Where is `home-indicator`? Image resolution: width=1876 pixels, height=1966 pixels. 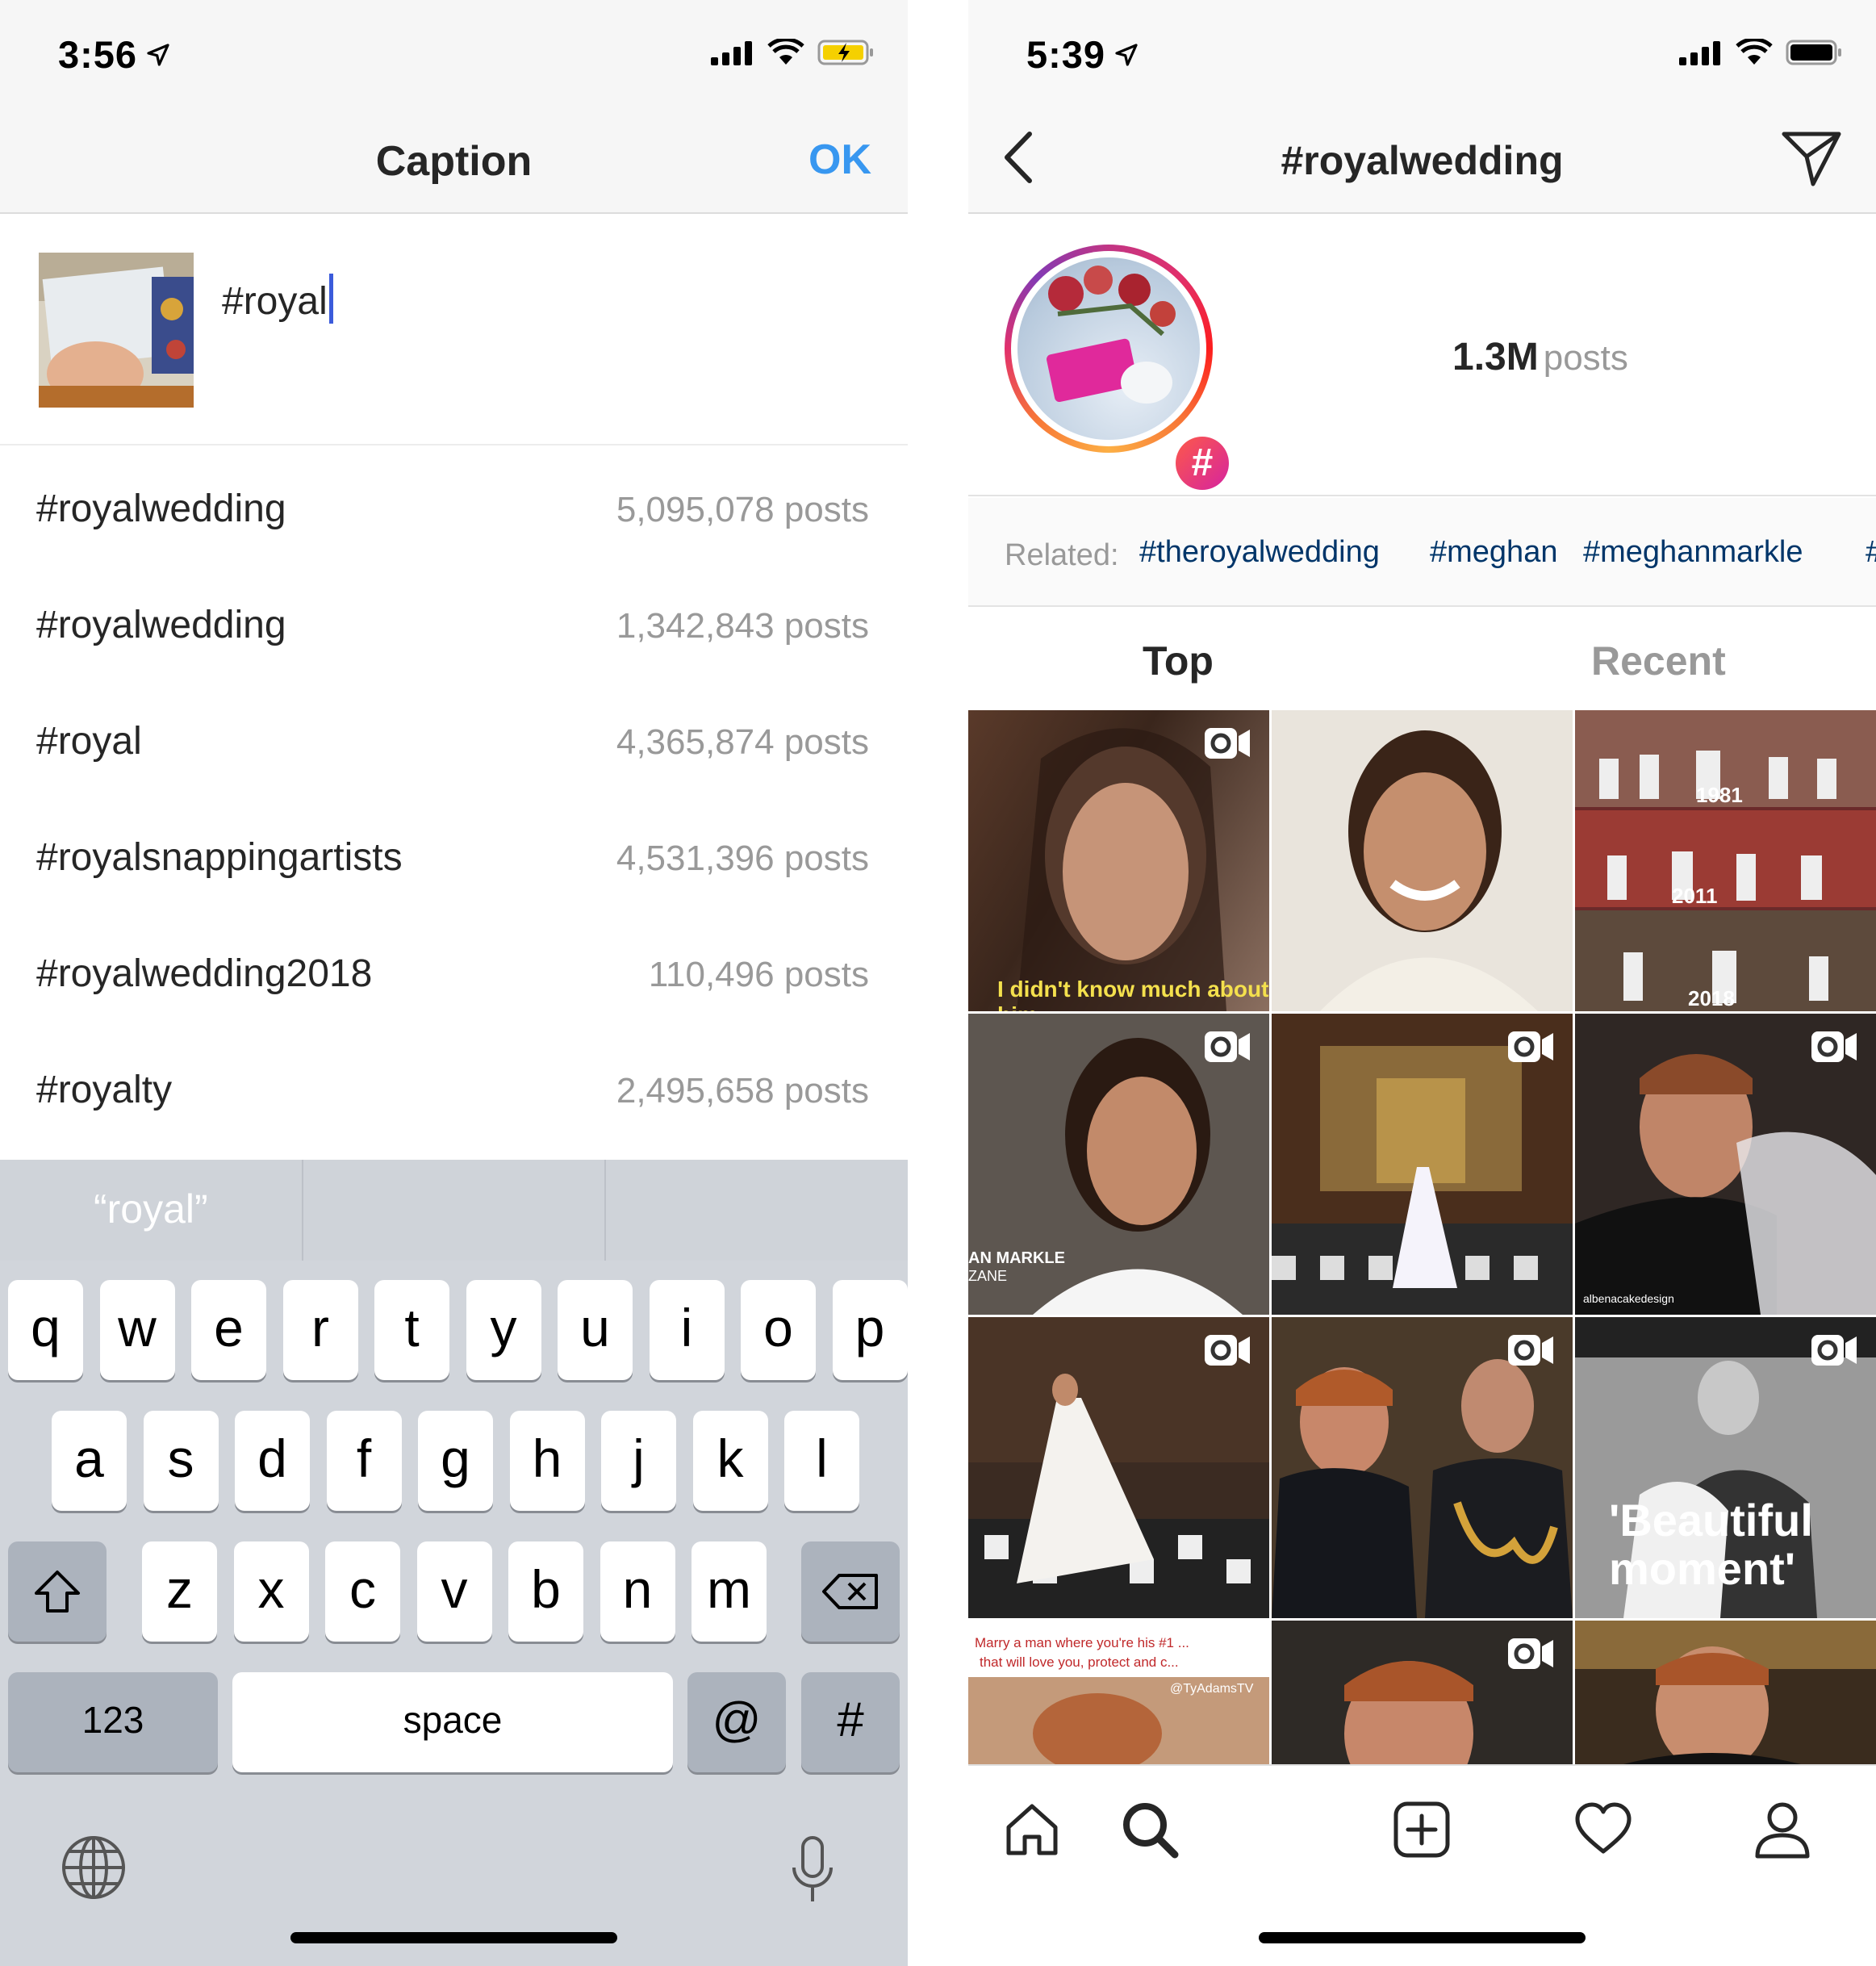 home-indicator is located at coordinates (454, 1937).